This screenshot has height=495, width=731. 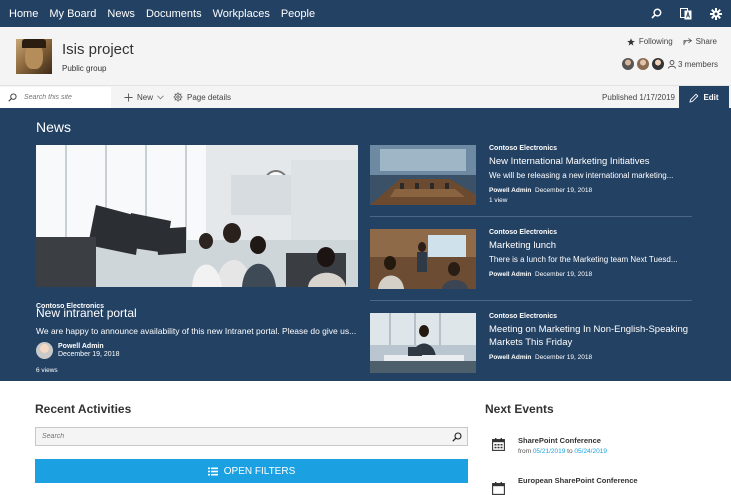 I want to click on nav-item-news: News, so click(x=121, y=14).